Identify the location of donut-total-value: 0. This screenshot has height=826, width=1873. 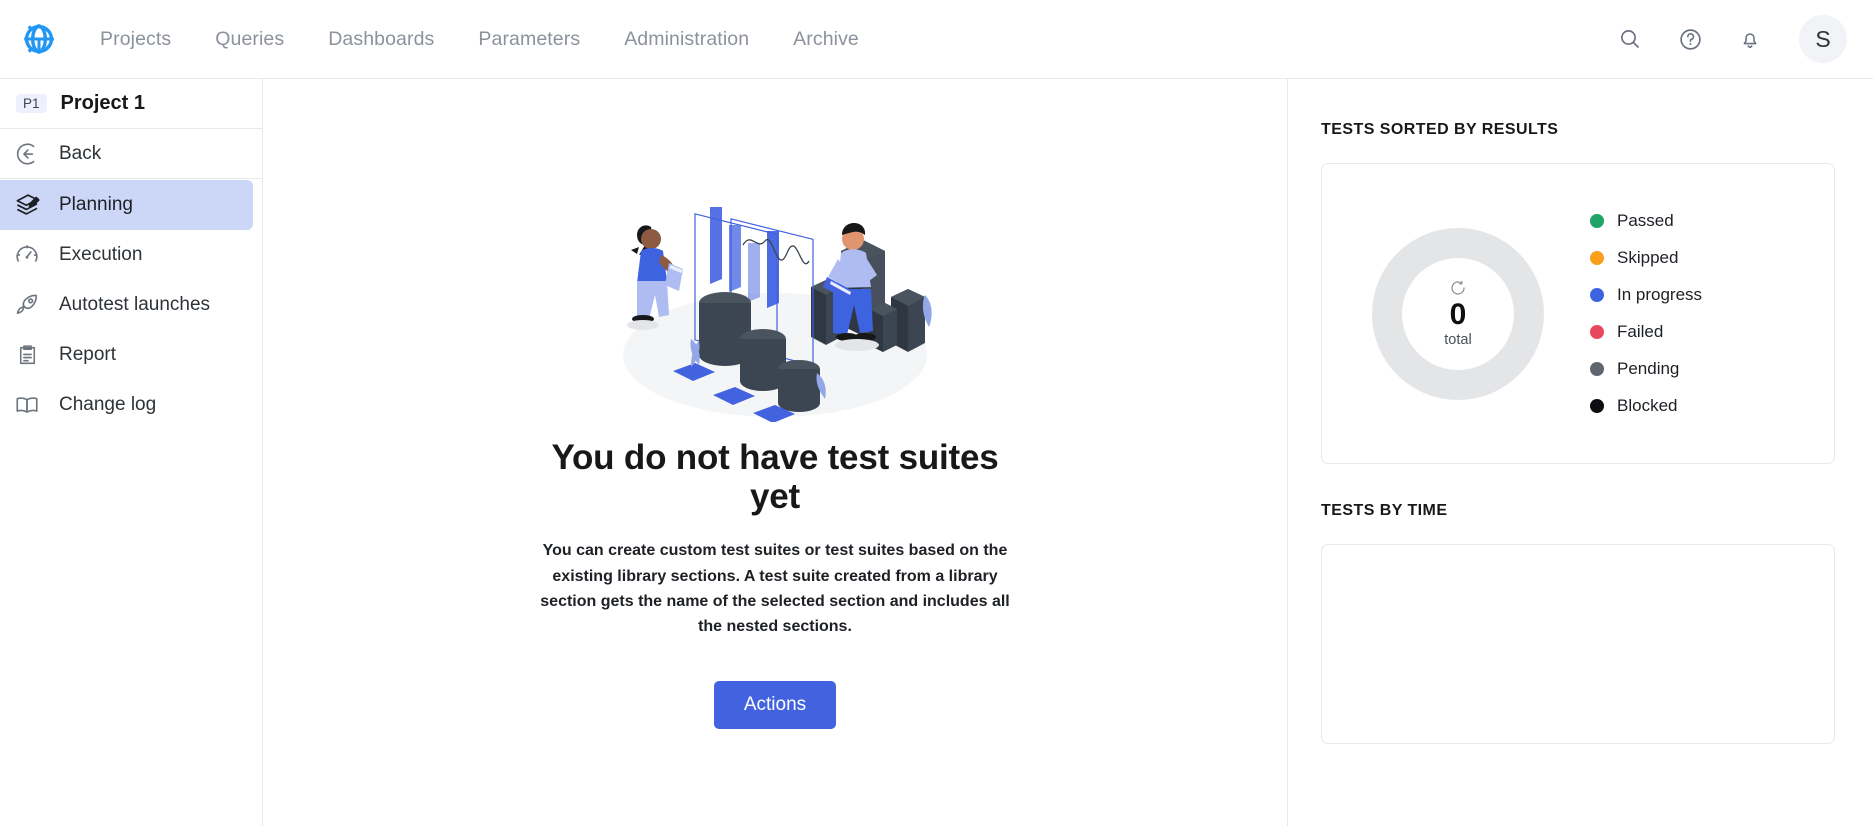
(1458, 315).